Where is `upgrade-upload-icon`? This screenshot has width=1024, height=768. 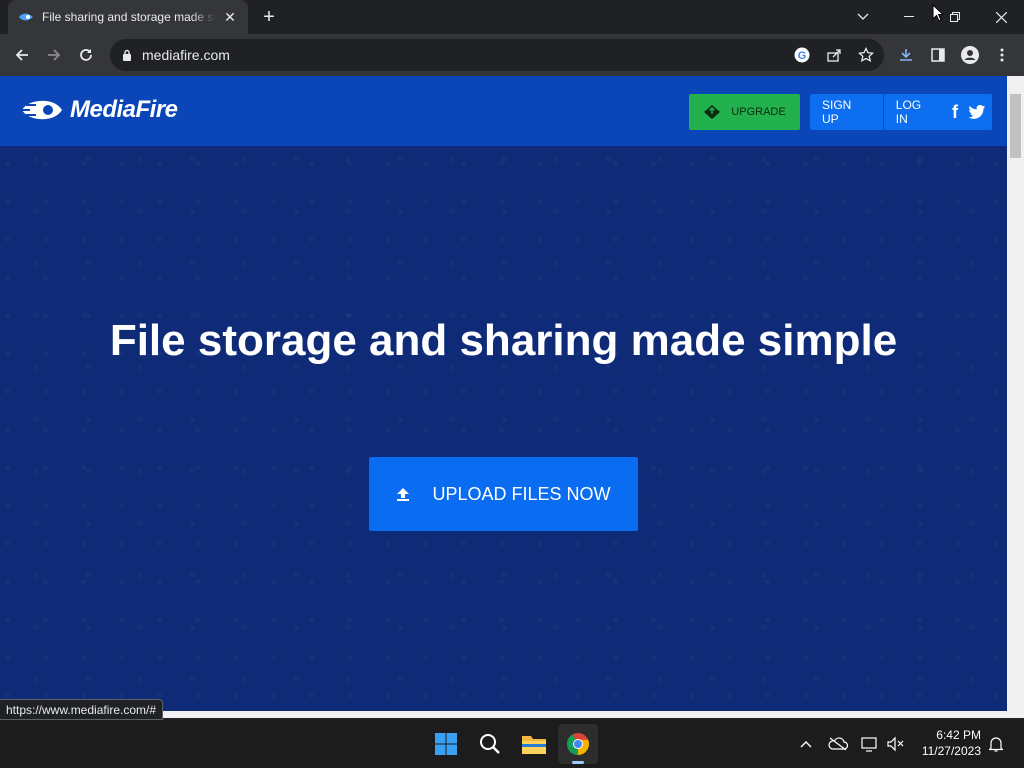
upgrade-upload-icon is located at coordinates (712, 112).